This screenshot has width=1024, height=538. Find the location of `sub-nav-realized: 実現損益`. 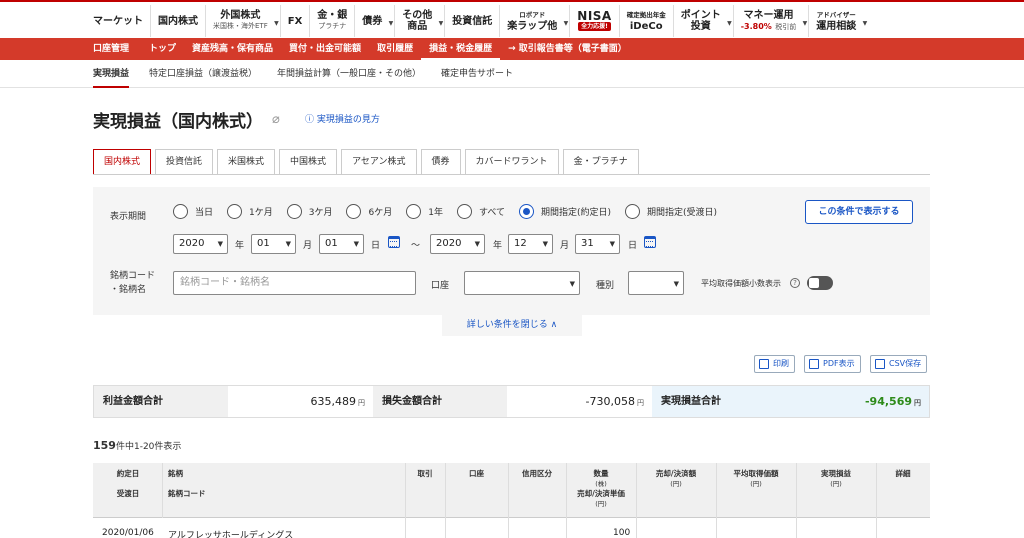

sub-nav-realized: 実現損益 is located at coordinates (111, 74).